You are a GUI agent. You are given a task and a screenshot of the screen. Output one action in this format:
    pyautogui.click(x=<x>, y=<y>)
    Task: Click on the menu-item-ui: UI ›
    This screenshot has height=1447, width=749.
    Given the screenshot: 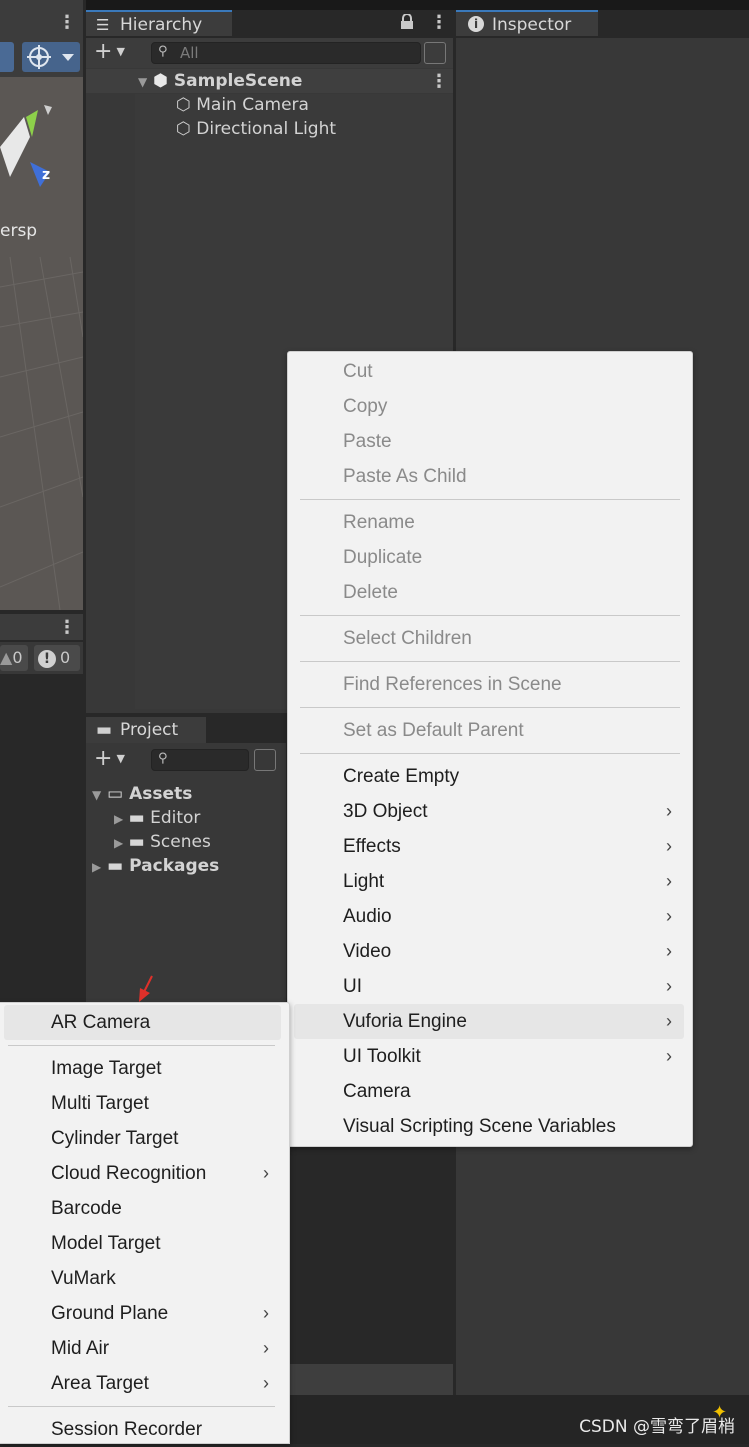 What is the action you would take?
    pyautogui.click(x=490, y=986)
    